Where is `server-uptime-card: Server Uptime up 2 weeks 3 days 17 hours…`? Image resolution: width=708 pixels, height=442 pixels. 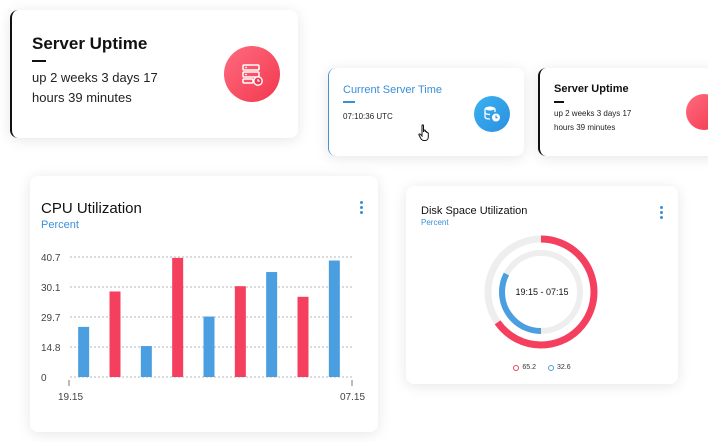
server-uptime-card: Server Uptime up 2 weeks 3 days 17 hours… is located at coordinates (154, 74).